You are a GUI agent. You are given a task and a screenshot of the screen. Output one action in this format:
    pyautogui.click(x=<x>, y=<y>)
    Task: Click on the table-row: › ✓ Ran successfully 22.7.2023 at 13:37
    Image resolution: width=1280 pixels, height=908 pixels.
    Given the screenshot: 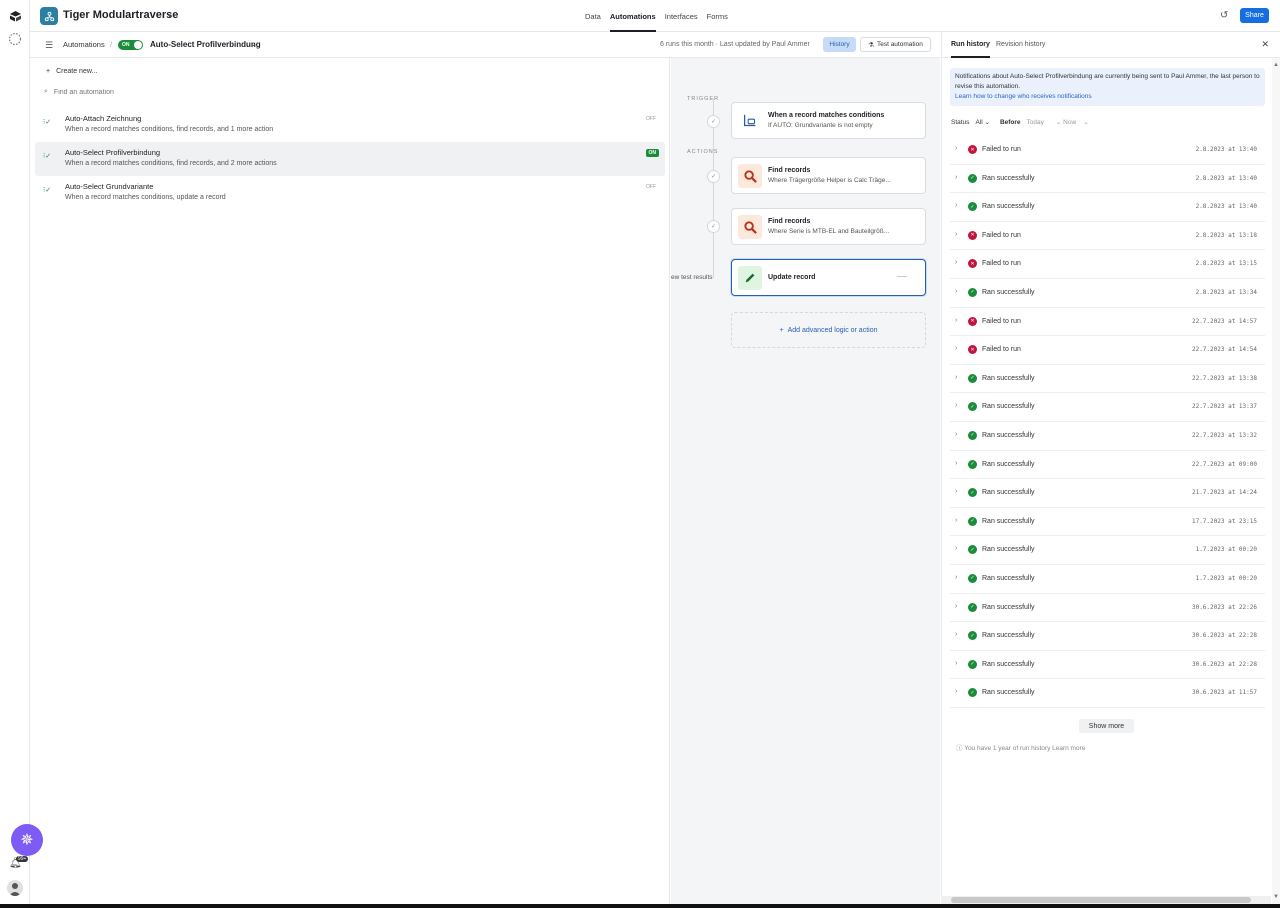 What is the action you would take?
    pyautogui.click(x=1107, y=407)
    